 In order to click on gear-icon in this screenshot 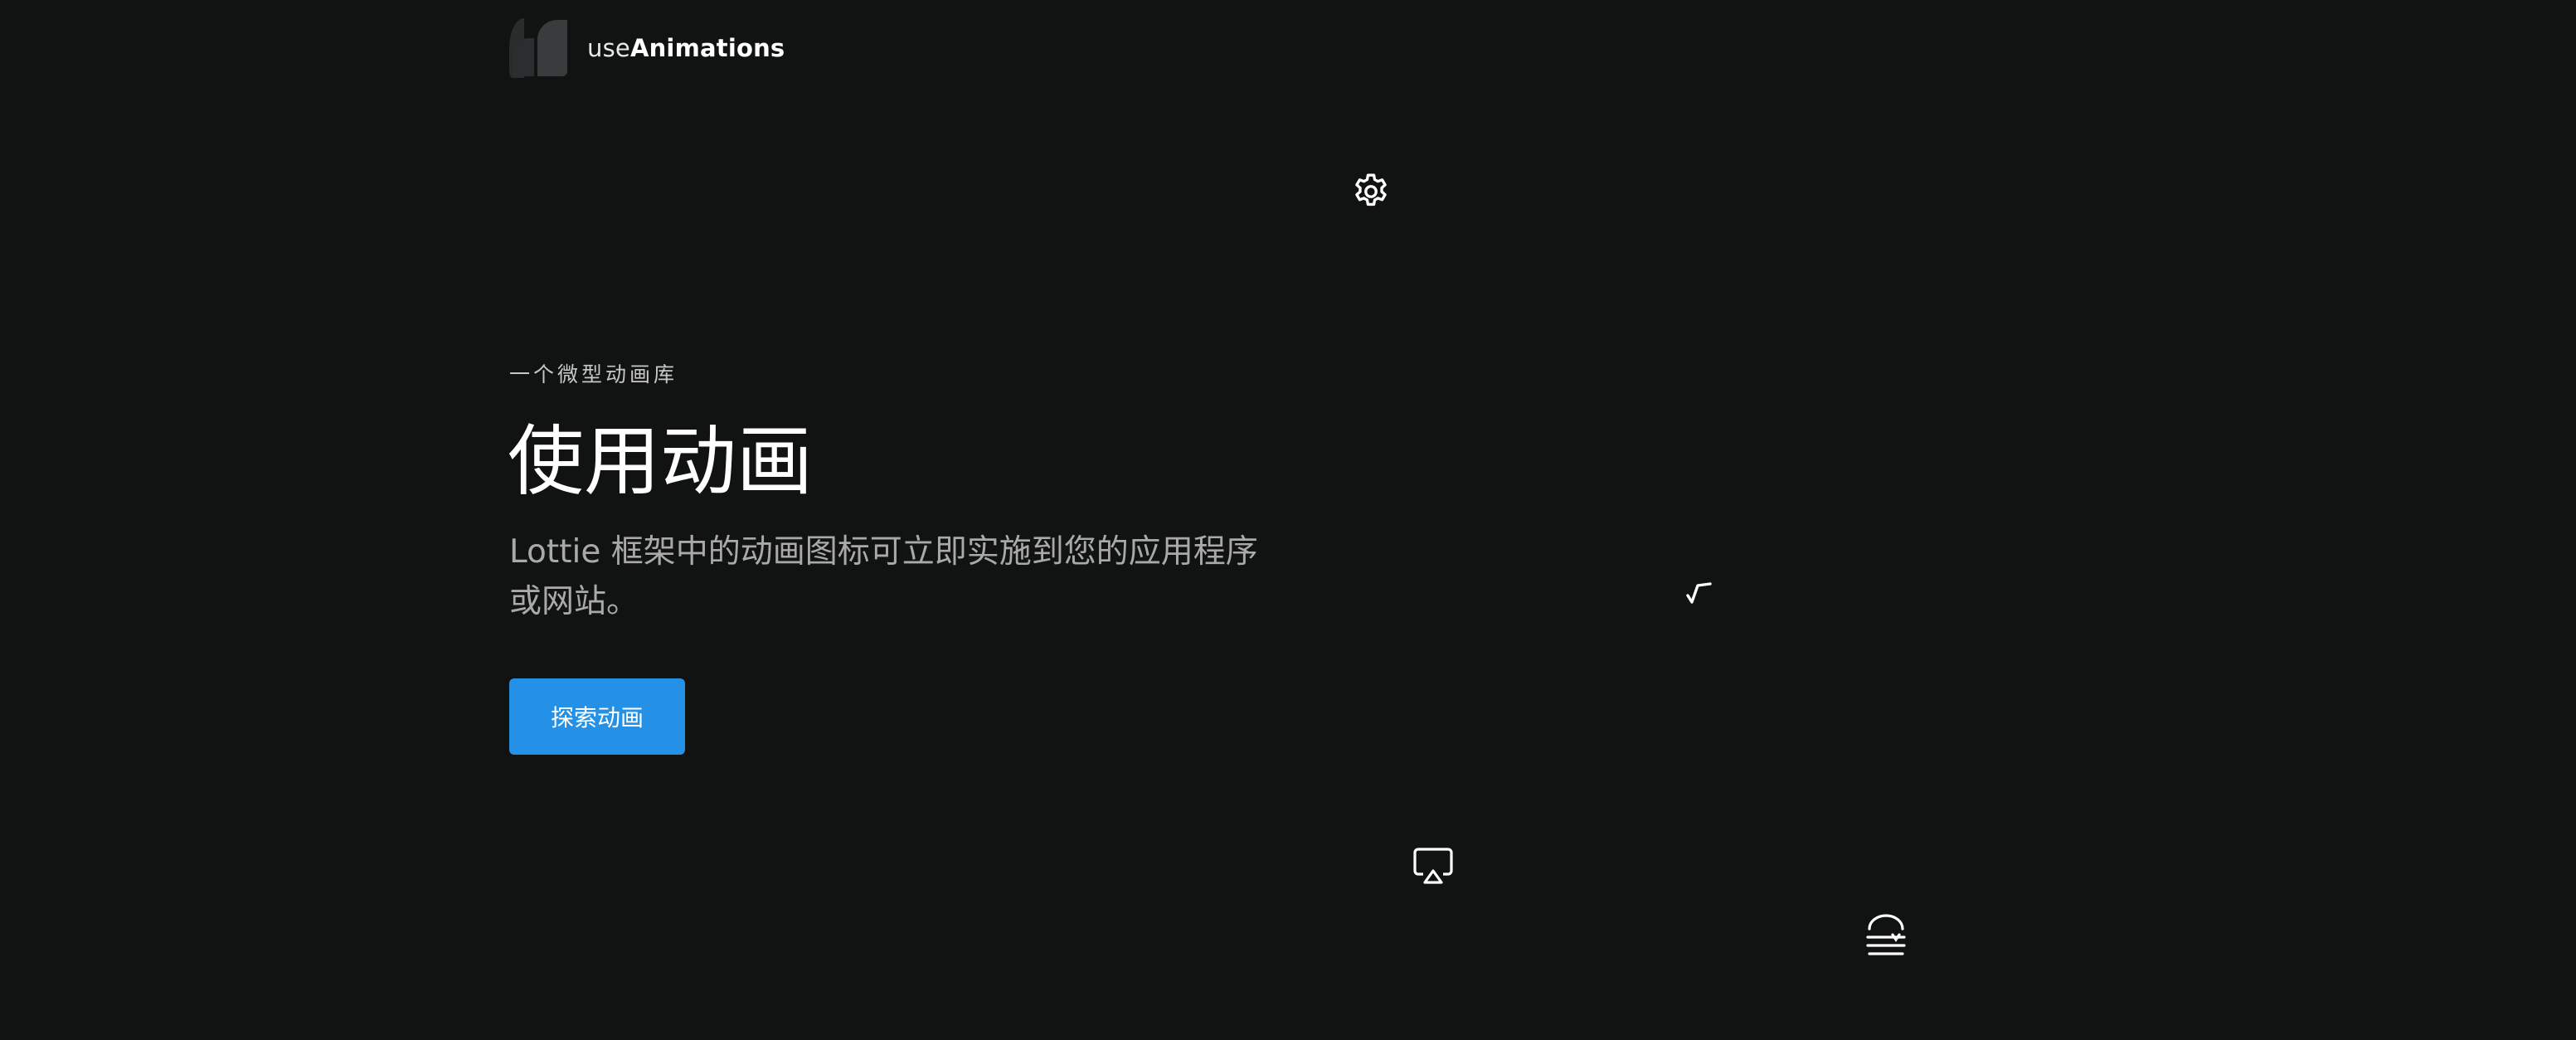, I will do `click(1371, 190)`.